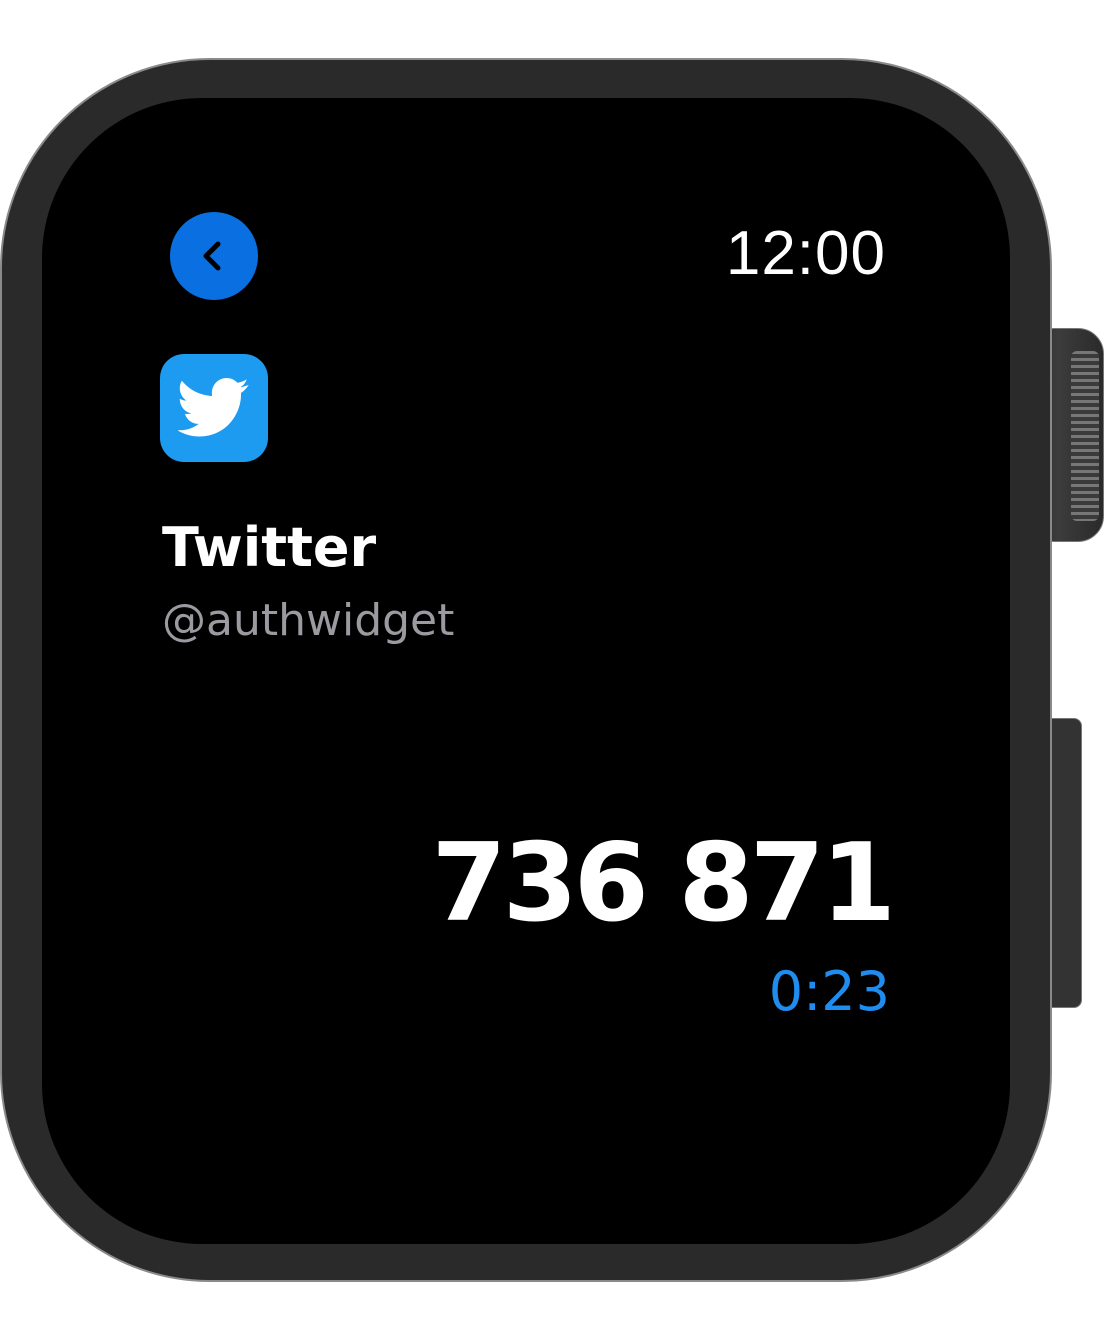  What do you see at coordinates (829, 991) in the screenshot?
I see `otp-countdown: 0:23` at bounding box center [829, 991].